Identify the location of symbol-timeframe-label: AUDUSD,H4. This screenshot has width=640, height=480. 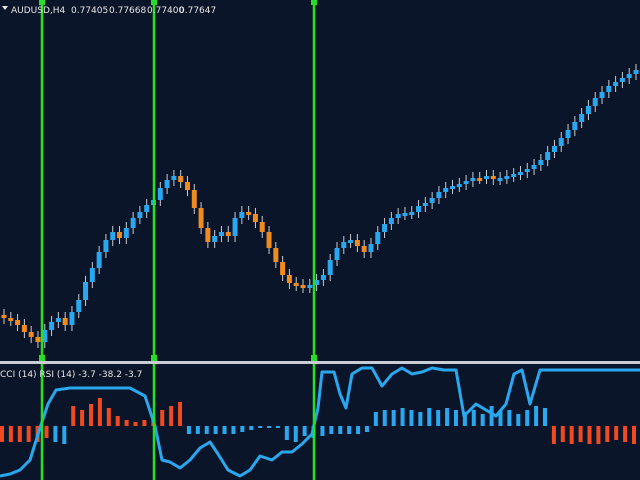
(38, 11).